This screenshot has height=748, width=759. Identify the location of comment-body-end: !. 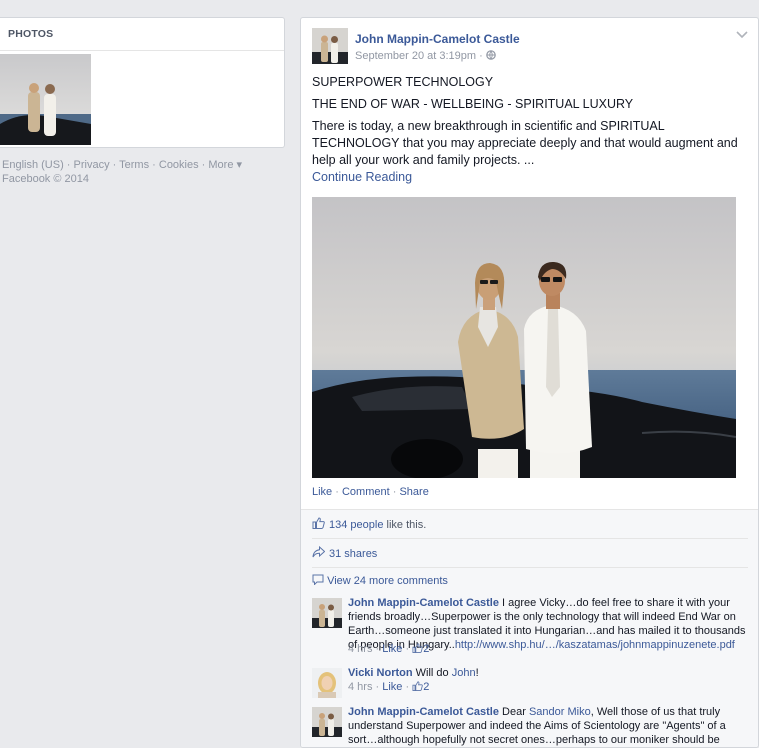
(477, 673).